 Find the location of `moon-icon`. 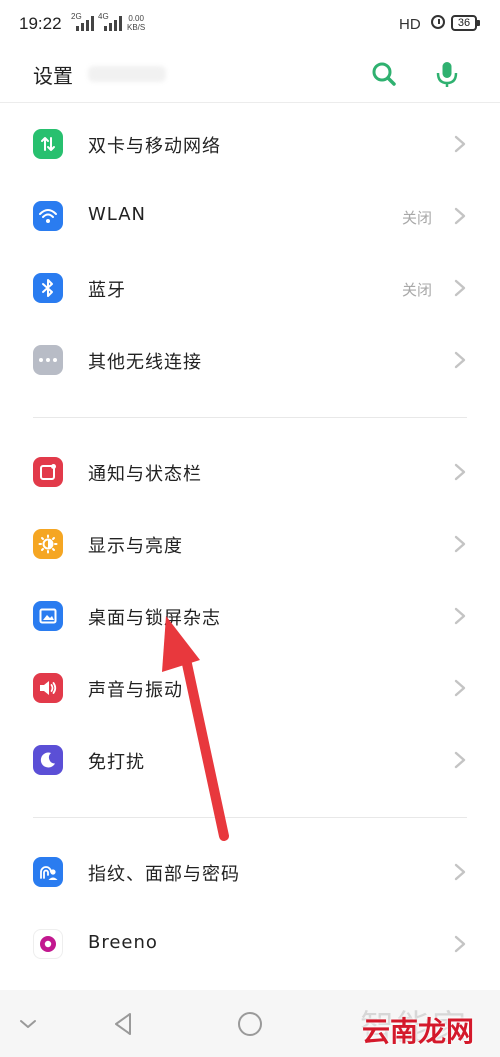

moon-icon is located at coordinates (48, 760).